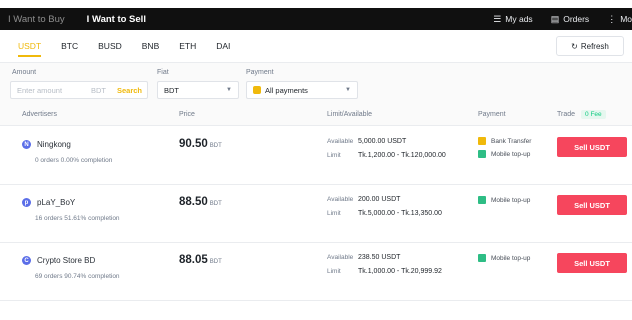 This screenshot has width=632, height=320. What do you see at coordinates (574, 46) in the screenshot?
I see `refresh-icon: ↻` at bounding box center [574, 46].